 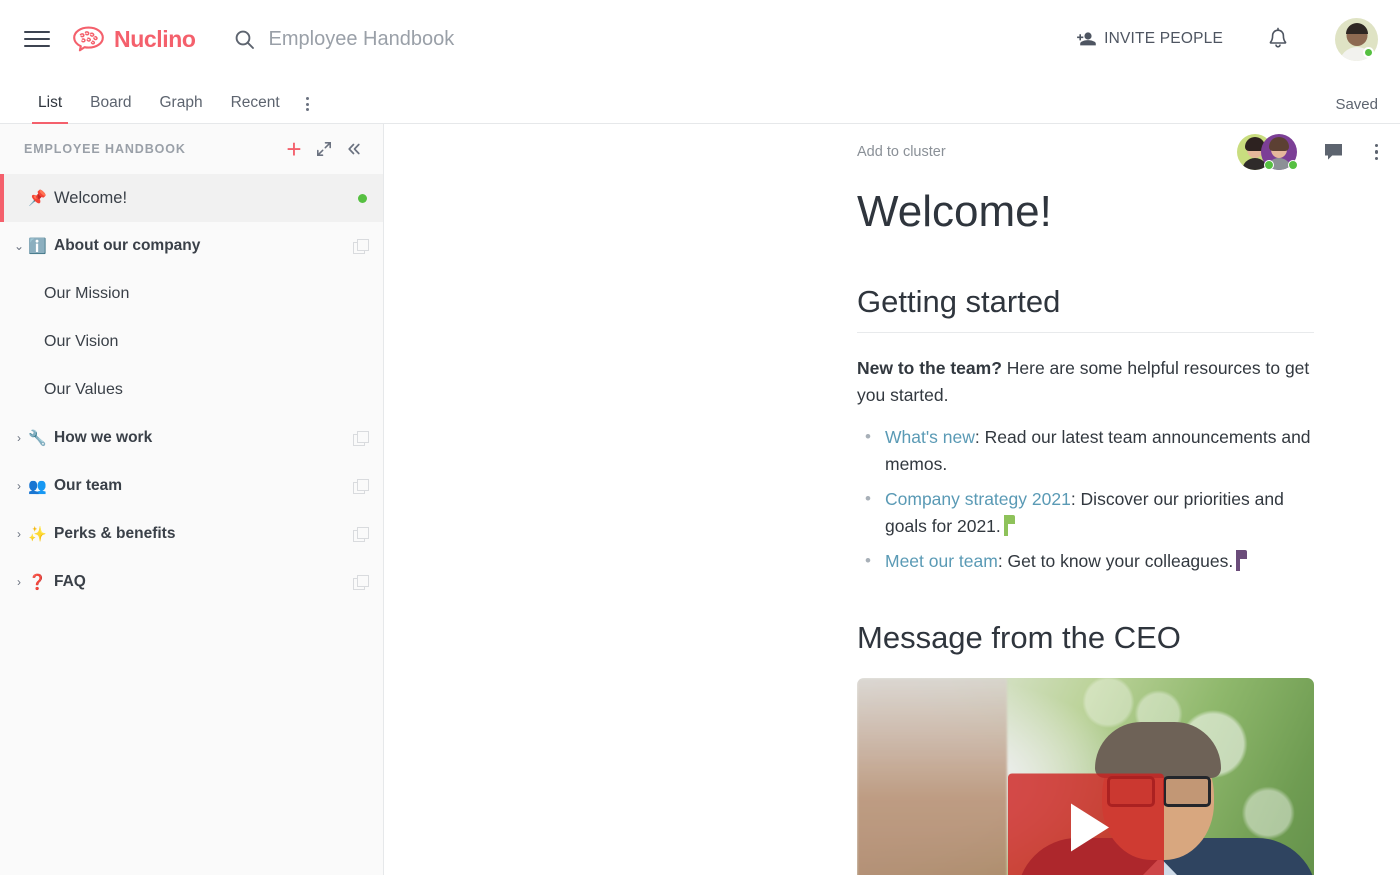 I want to click on collaborator-cursor-purple, so click(x=1242, y=561).